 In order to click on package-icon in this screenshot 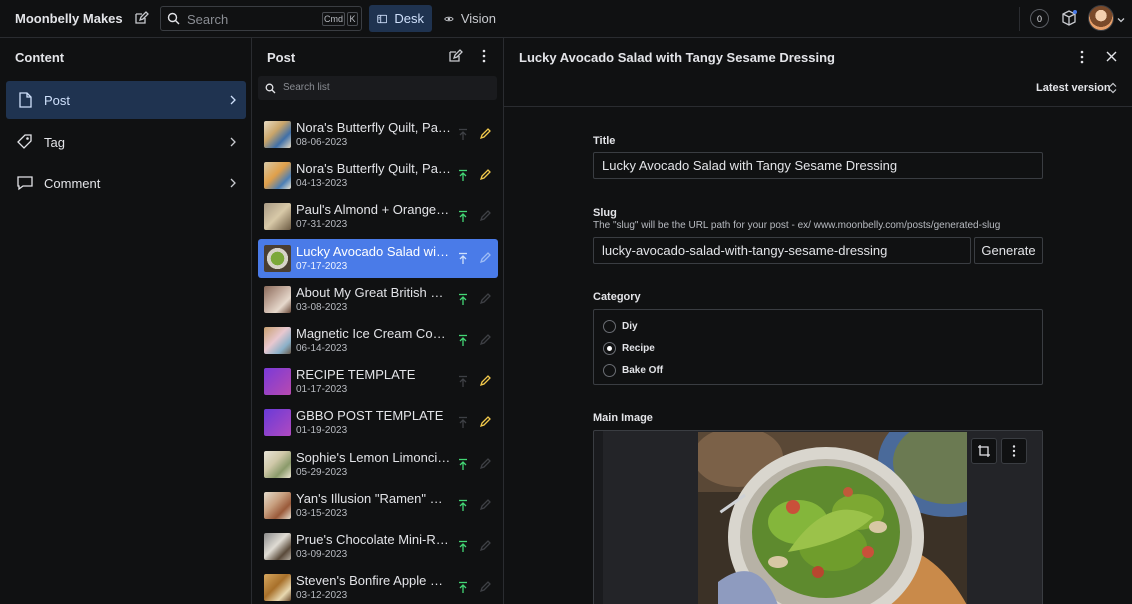, I will do `click(1069, 19)`.